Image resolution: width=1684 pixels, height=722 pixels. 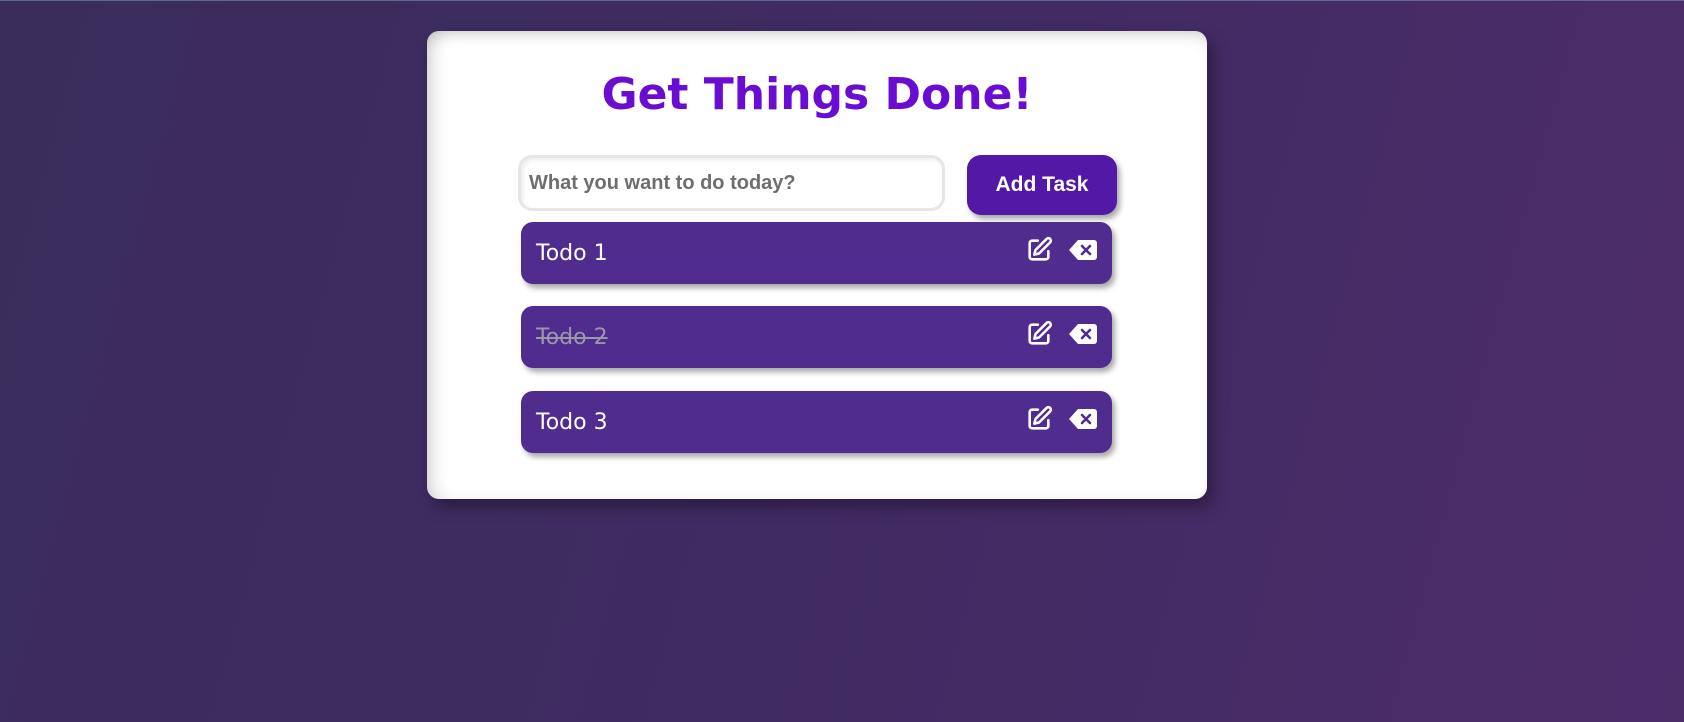 What do you see at coordinates (731, 183) in the screenshot?
I see `task-input` at bounding box center [731, 183].